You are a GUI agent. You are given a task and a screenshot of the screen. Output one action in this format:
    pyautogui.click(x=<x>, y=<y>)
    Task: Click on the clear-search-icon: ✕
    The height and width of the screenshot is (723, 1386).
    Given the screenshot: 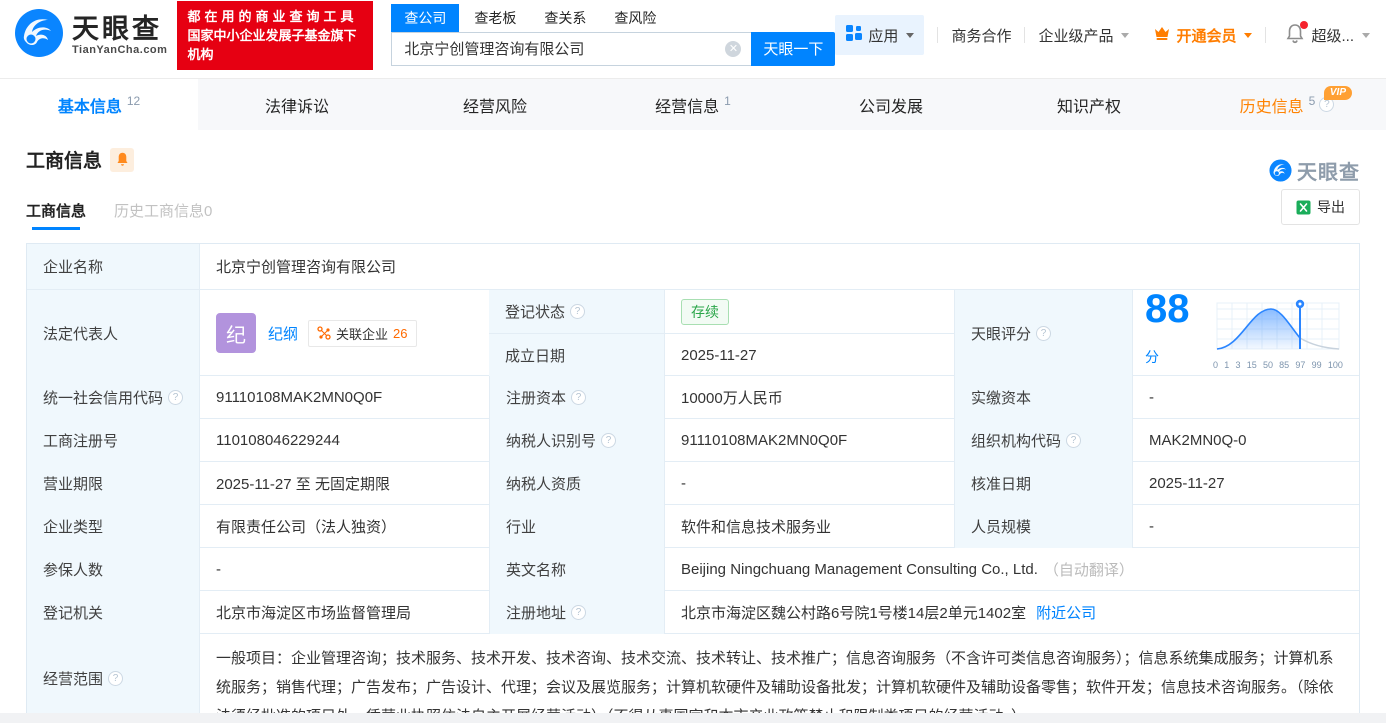 What is the action you would take?
    pyautogui.click(x=733, y=48)
    